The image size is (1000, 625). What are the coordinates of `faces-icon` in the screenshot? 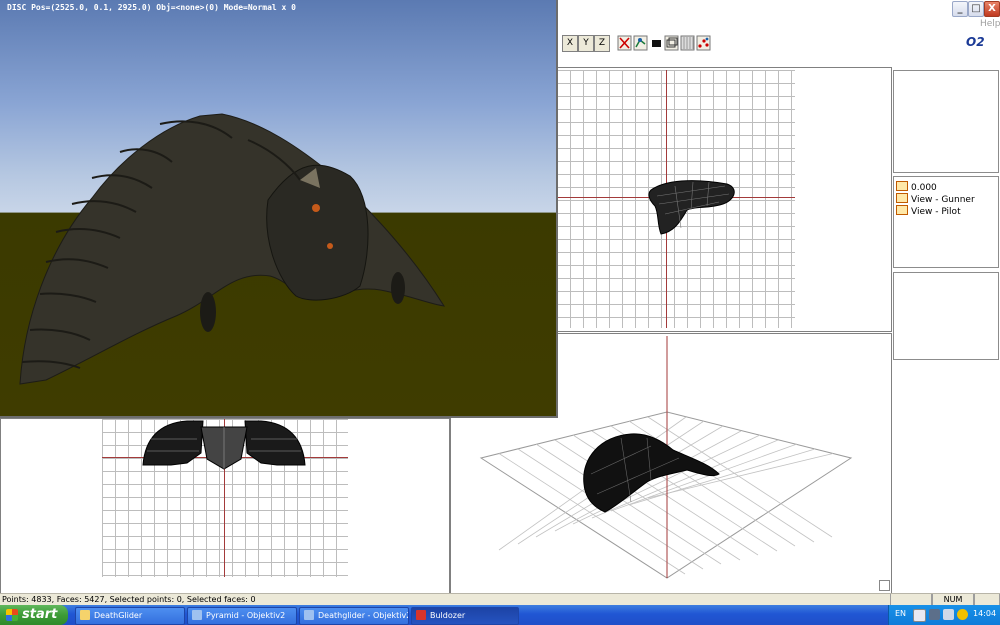 It's located at (671, 43).